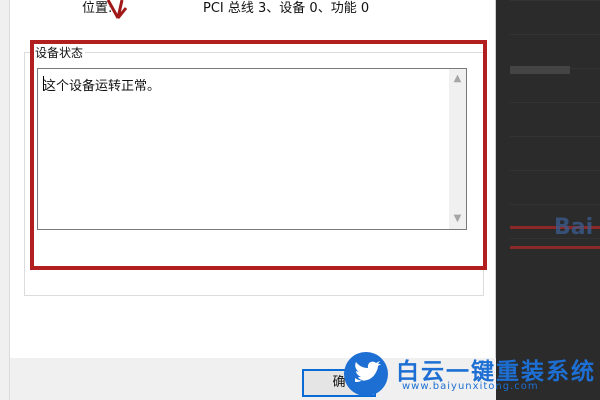 This screenshot has height=400, width=600. What do you see at coordinates (117, 9) in the screenshot?
I see `annotation-arrow-icon` at bounding box center [117, 9].